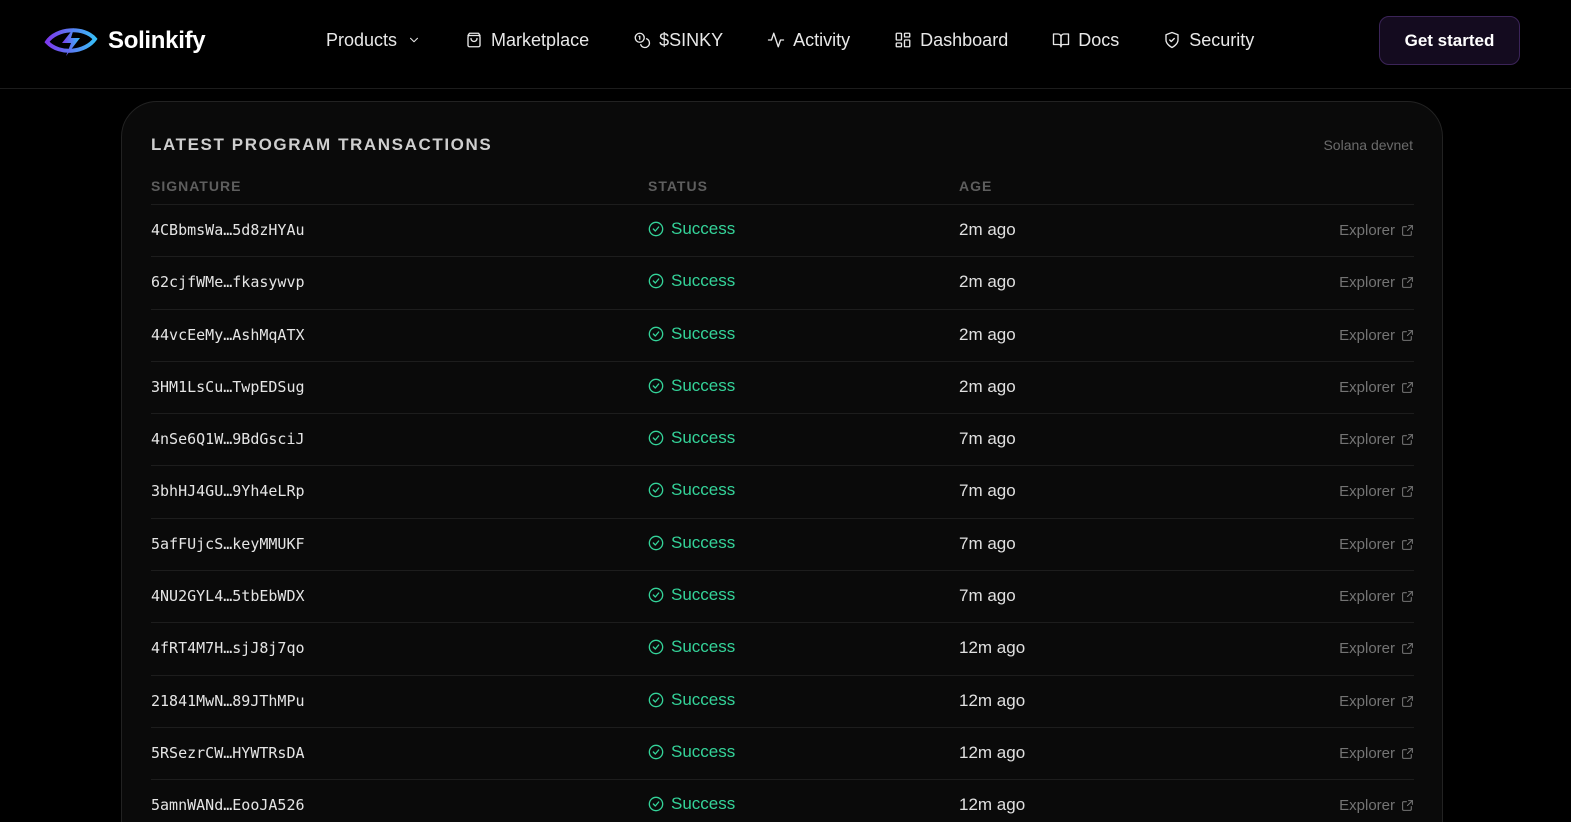  Describe the element at coordinates (964, 39) in the screenshot. I see `nav-dashboard-label: Dashboard` at that location.